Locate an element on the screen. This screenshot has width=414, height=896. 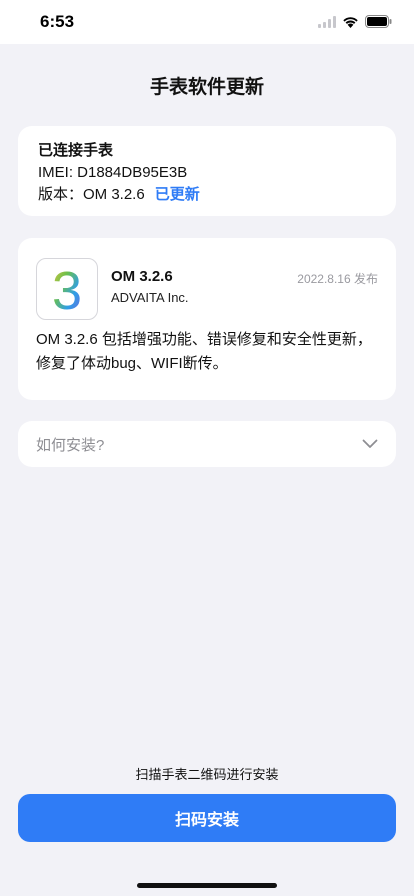
battery-icon is located at coordinates (378, 21).